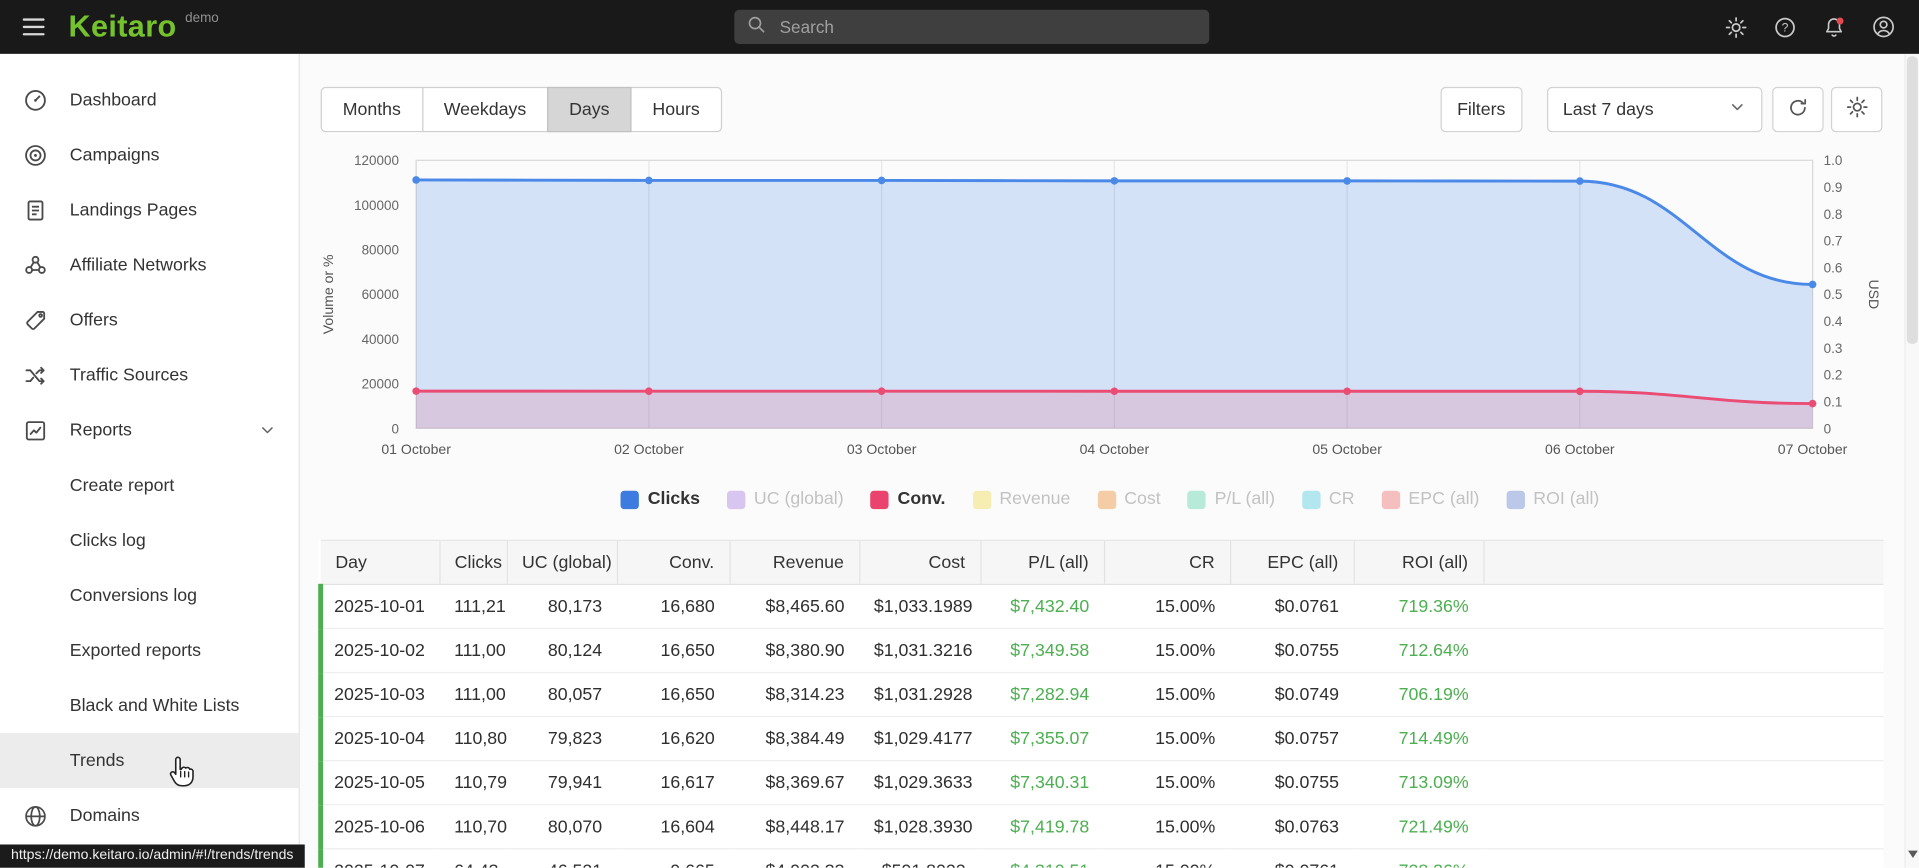 The width and height of the screenshot is (1919, 868). I want to click on cell: $1,031.3216, so click(920, 651).